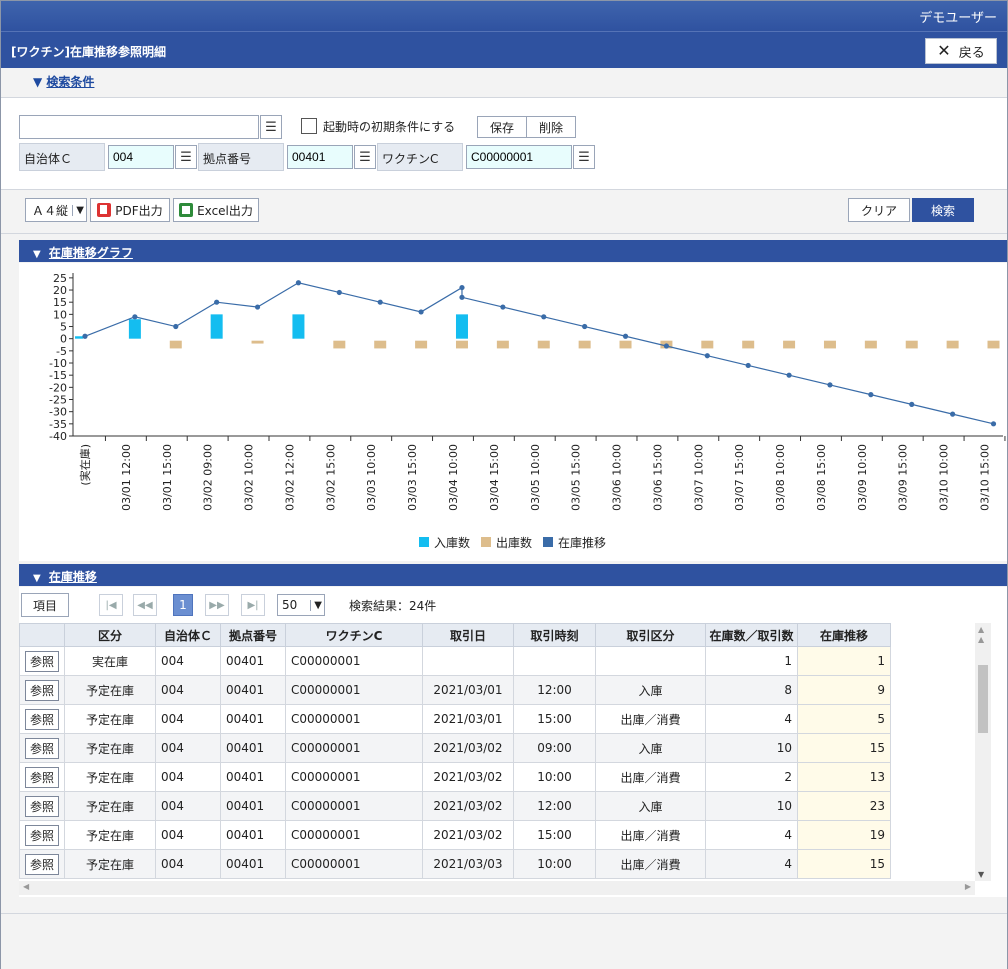  Describe the element at coordinates (983, 752) in the screenshot. I see `vertical-scrollbar: ▲ ▲ ▼` at that location.